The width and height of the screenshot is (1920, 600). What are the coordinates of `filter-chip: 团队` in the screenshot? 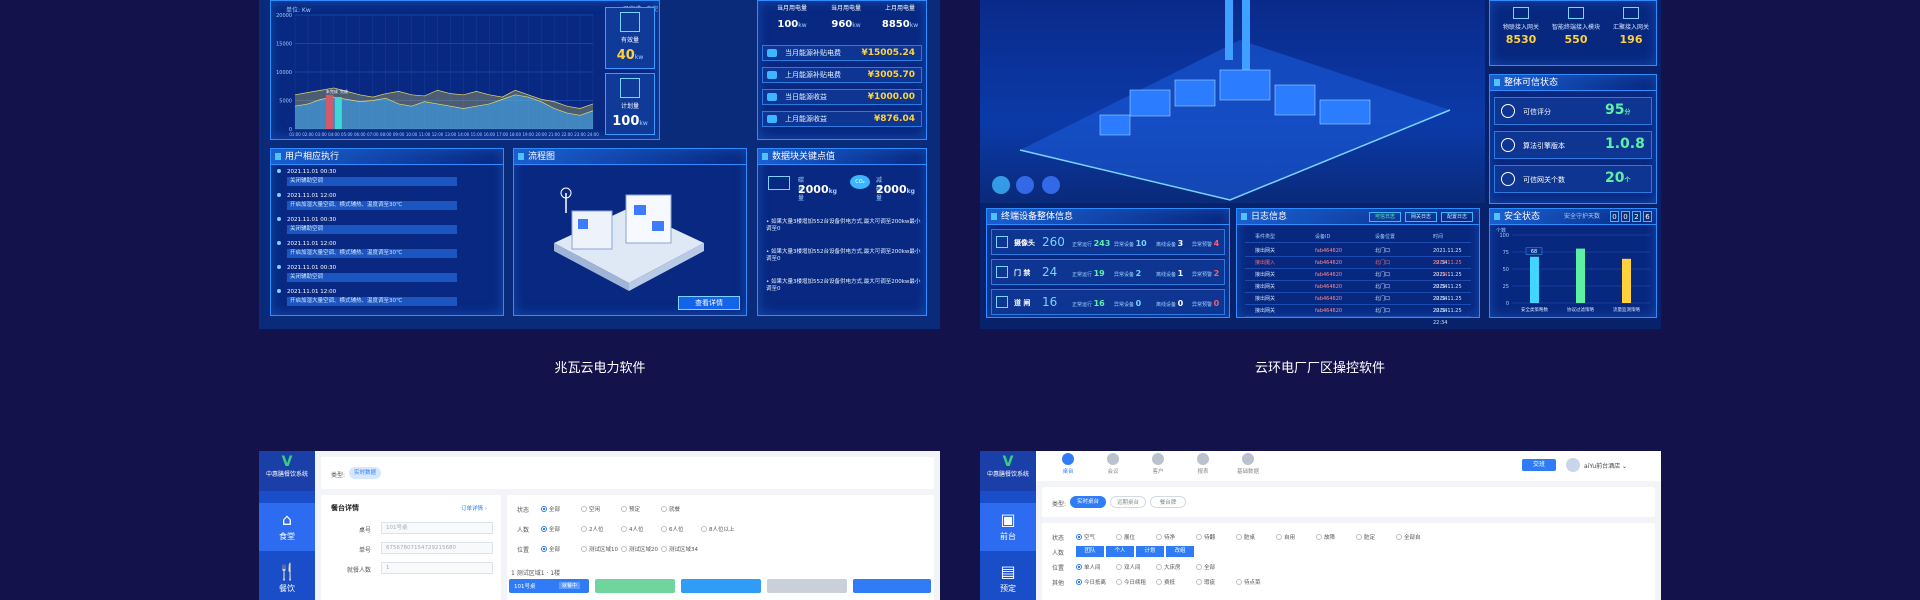 It's located at (1090, 551).